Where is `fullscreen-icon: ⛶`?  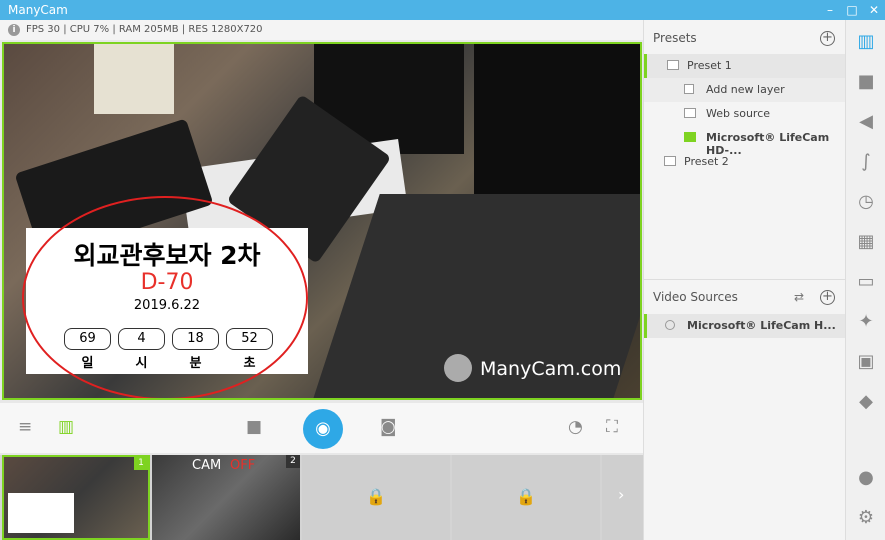
fullscreen-icon: ⛶ is located at coordinates (612, 427).